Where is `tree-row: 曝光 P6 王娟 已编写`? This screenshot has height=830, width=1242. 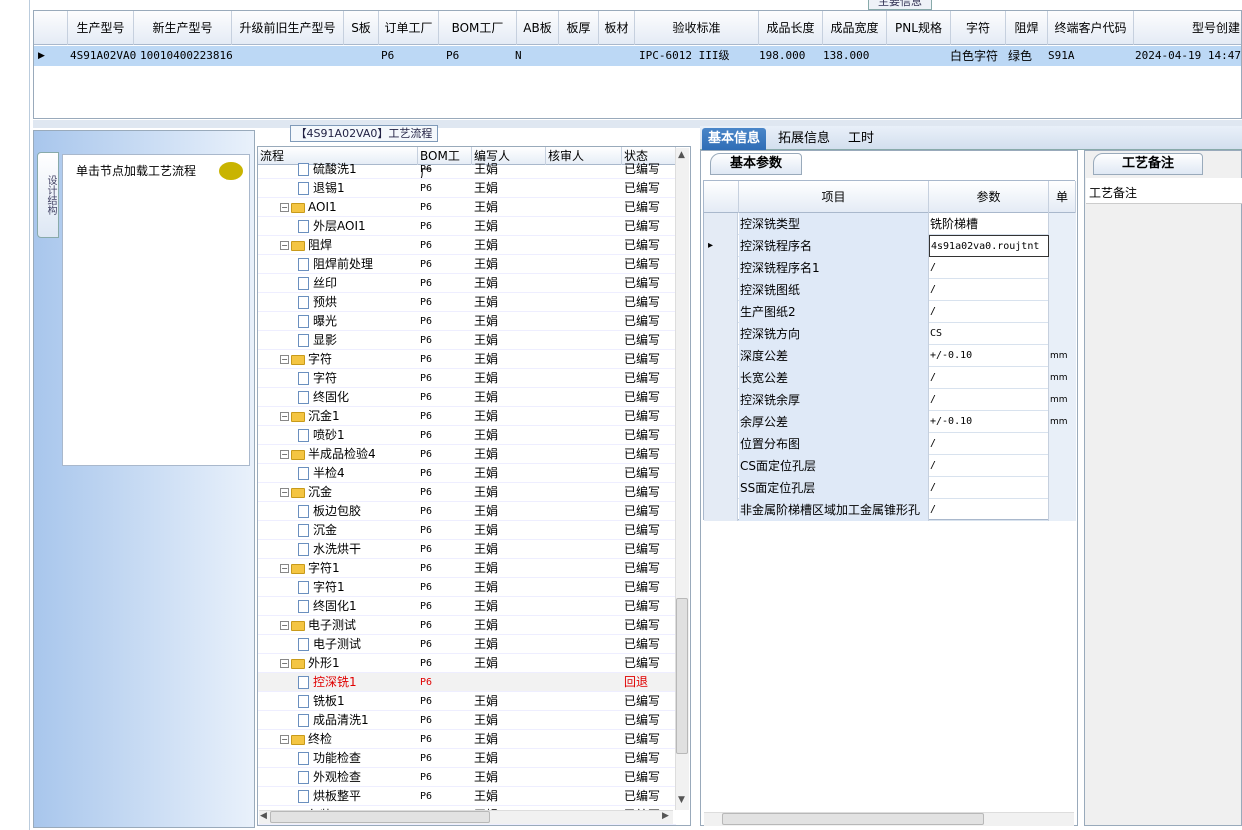 tree-row: 曝光 P6 王娟 已编写 is located at coordinates (467, 321).